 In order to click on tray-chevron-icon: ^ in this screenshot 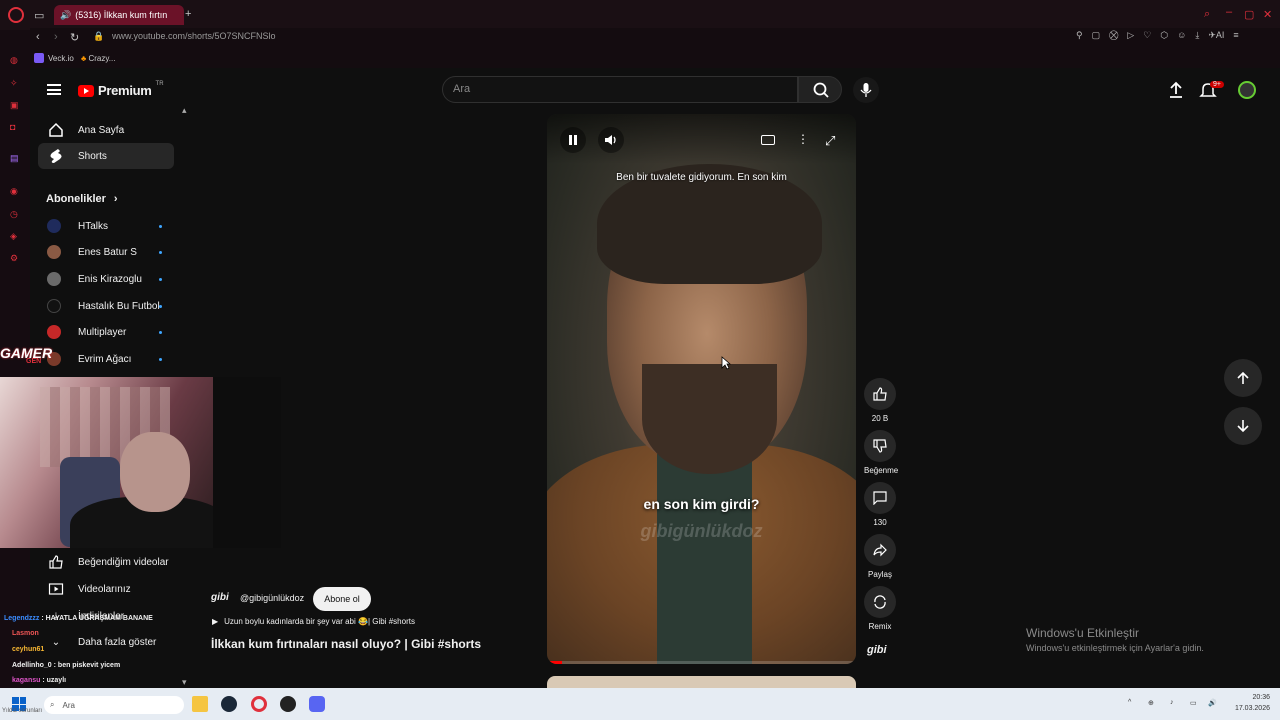, I will do `click(1129, 702)`.